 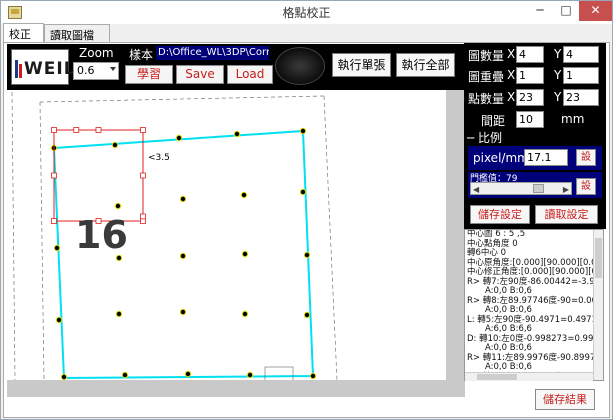 I want to click on window-title: 格點校正, so click(x=306, y=13).